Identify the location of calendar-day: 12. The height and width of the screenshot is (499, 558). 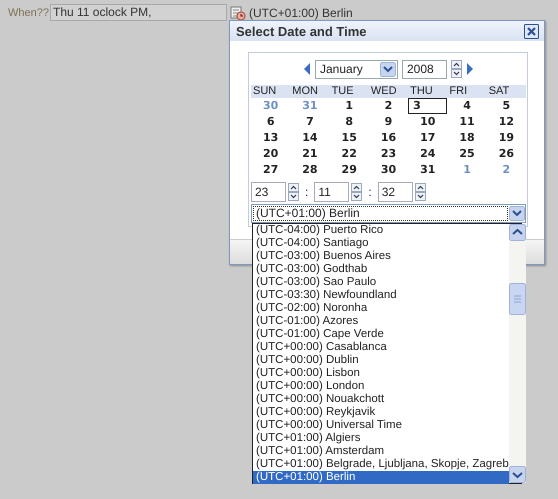
(506, 122).